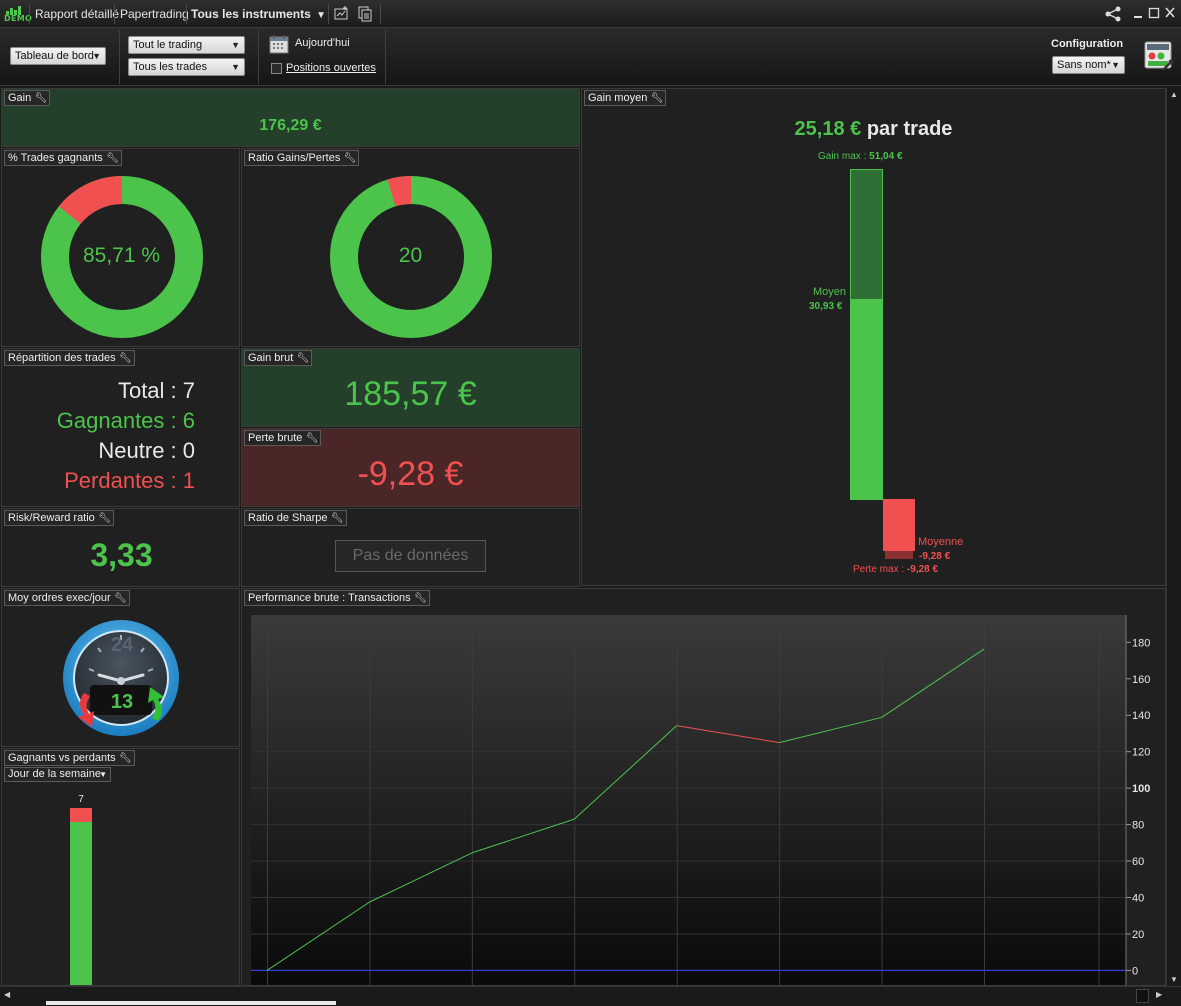  Describe the element at coordinates (18, 14) in the screenshot. I see `demo-logo: DEMO` at that location.